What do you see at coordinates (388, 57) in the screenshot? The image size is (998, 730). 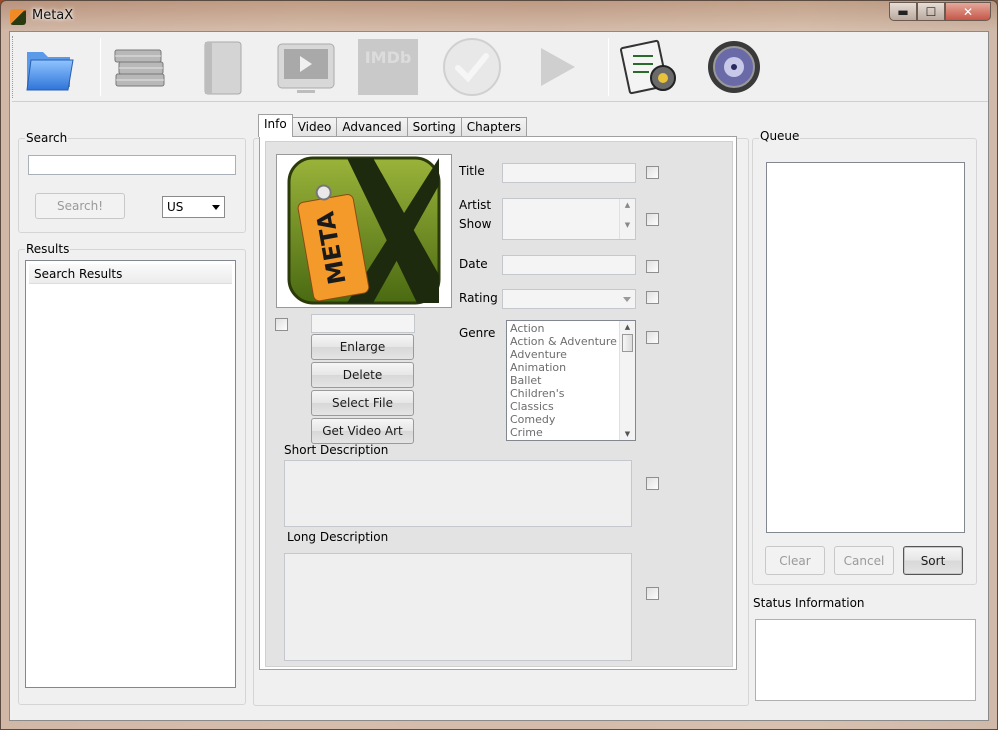 I see `svg-text: IMDb` at bounding box center [388, 57].